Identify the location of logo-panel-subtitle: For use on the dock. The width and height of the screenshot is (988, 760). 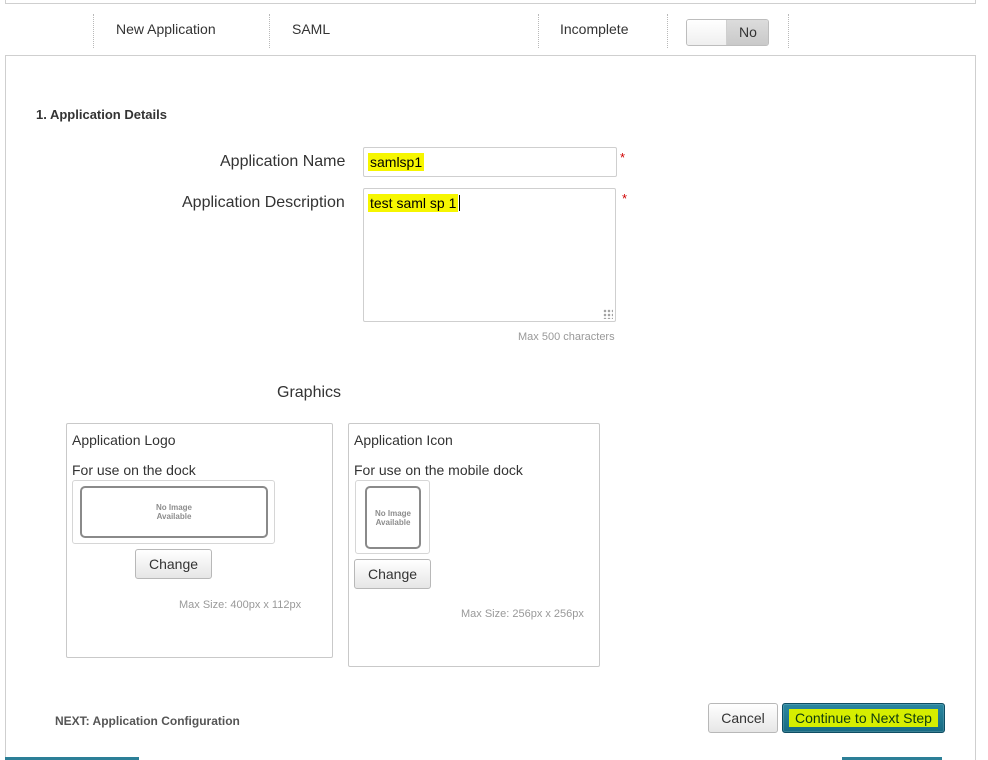
(134, 470).